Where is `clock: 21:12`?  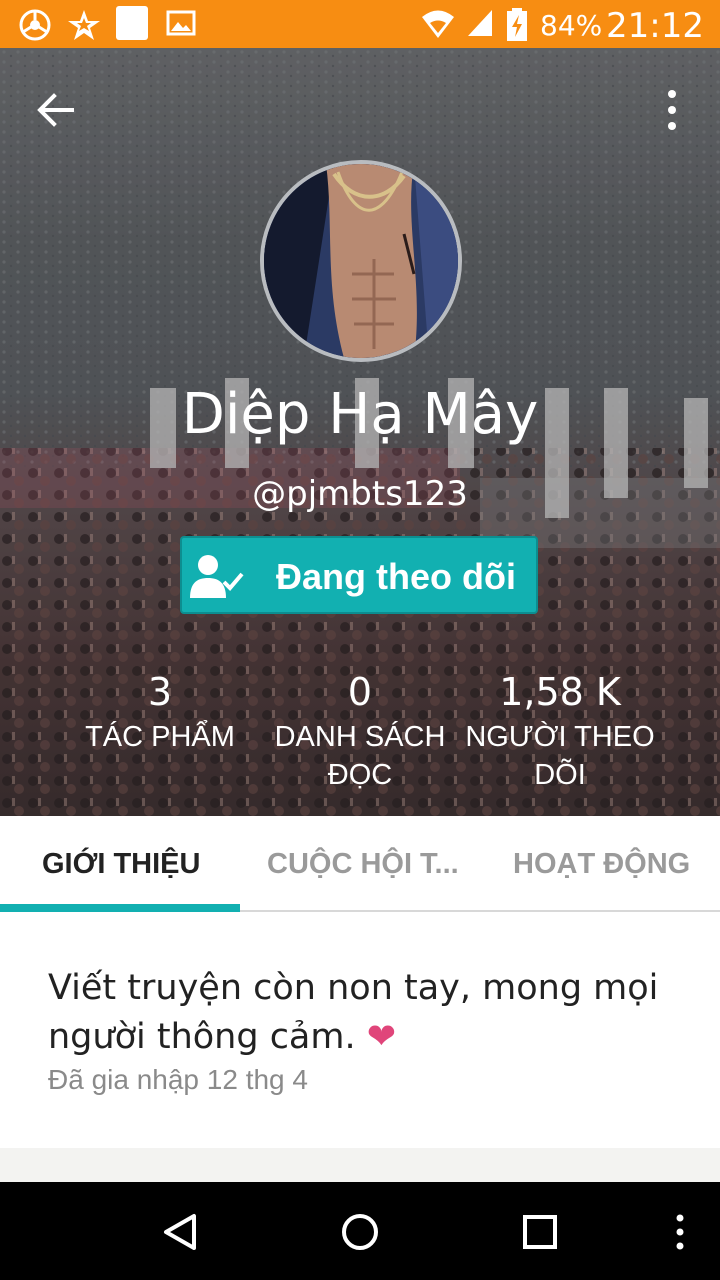 clock: 21:12 is located at coordinates (655, 26).